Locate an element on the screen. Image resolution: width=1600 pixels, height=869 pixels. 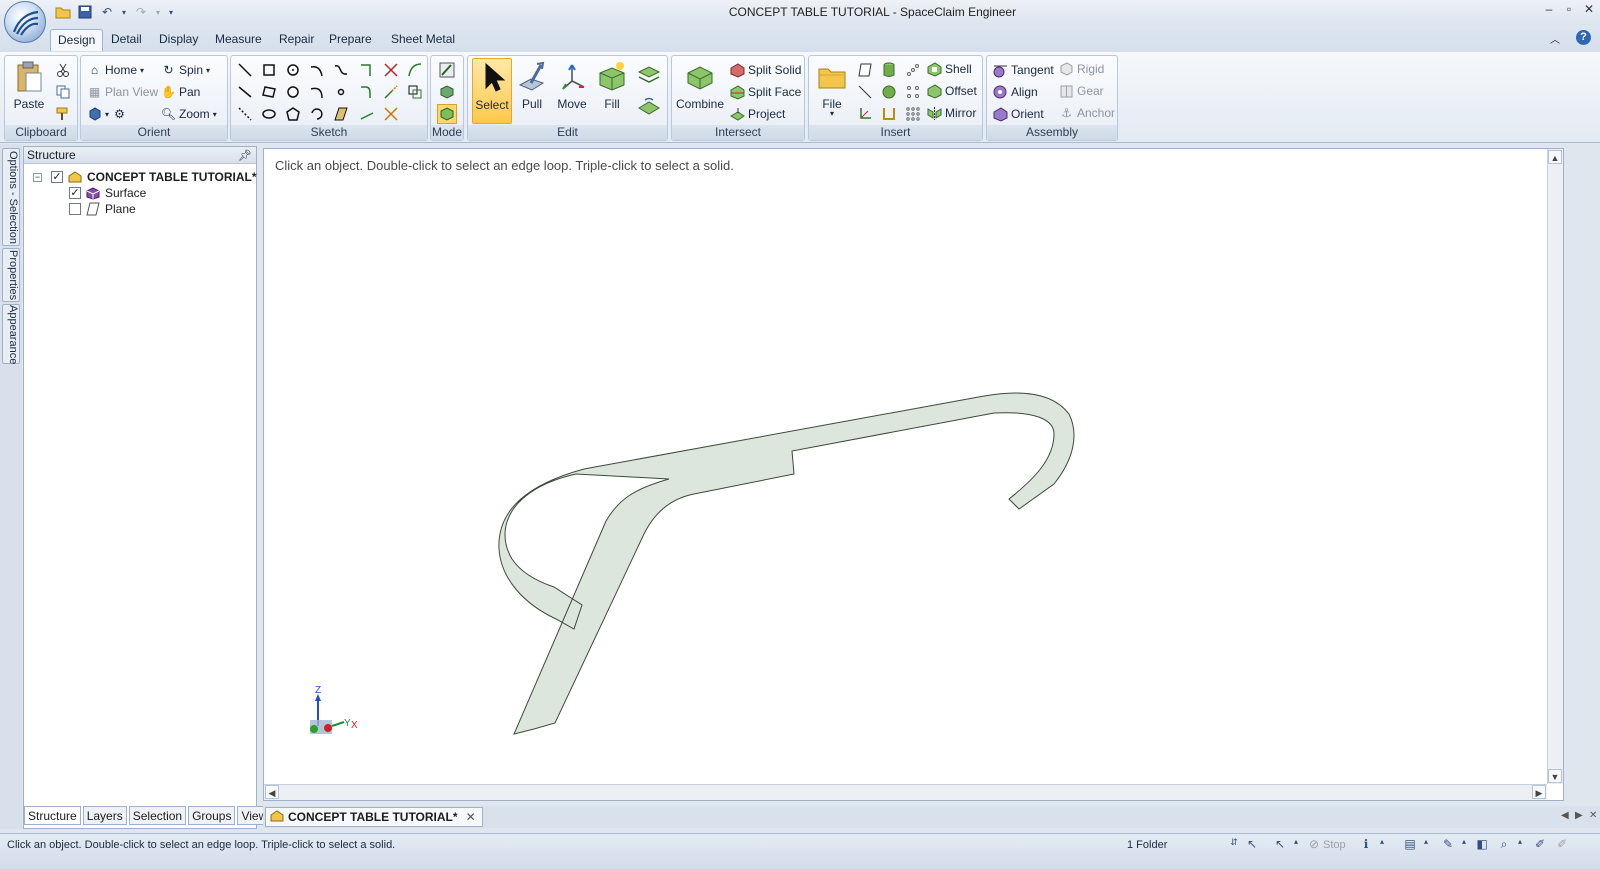
surface-visibility-checkbox: ✓ is located at coordinates (75, 193).